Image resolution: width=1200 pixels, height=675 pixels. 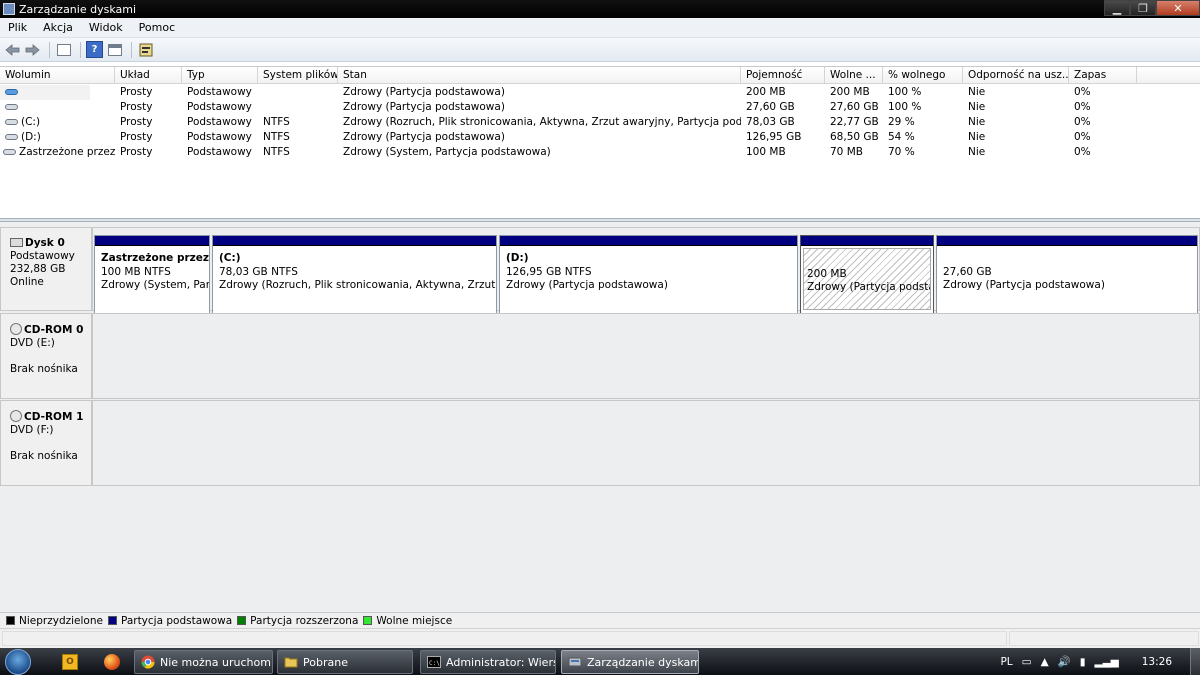 What do you see at coordinates (854, 107) in the screenshot?
I see `cell-free: 27,60 GB` at bounding box center [854, 107].